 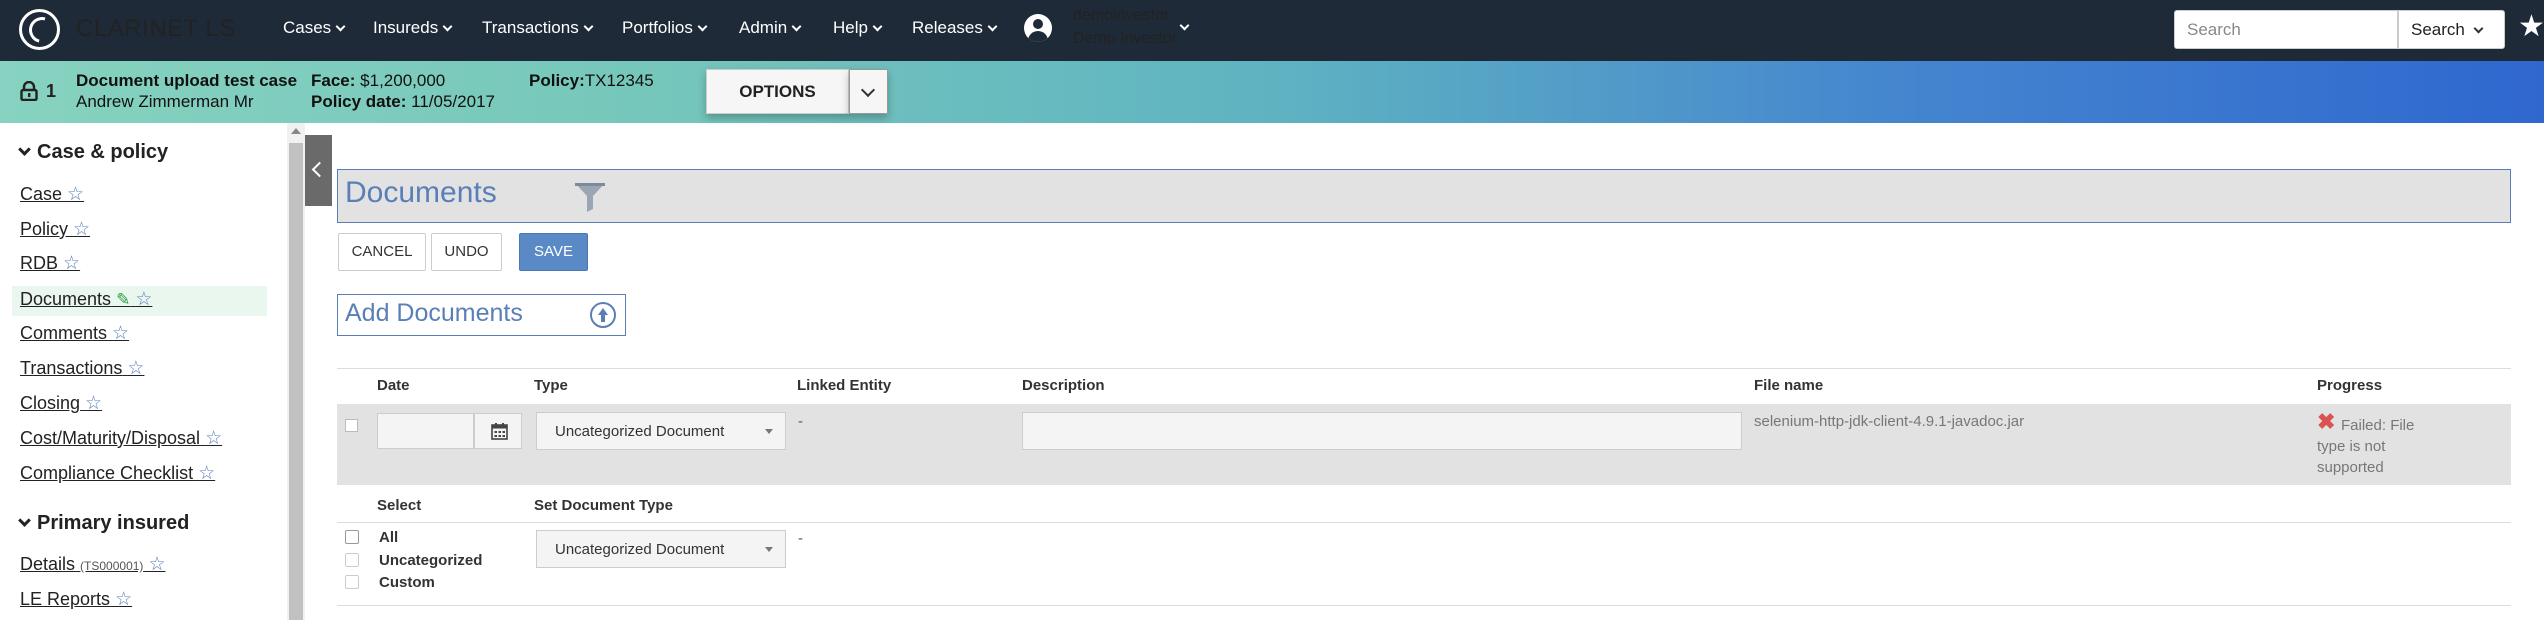 I want to click on sidebar-item-case: Case ☆, so click(x=52, y=194).